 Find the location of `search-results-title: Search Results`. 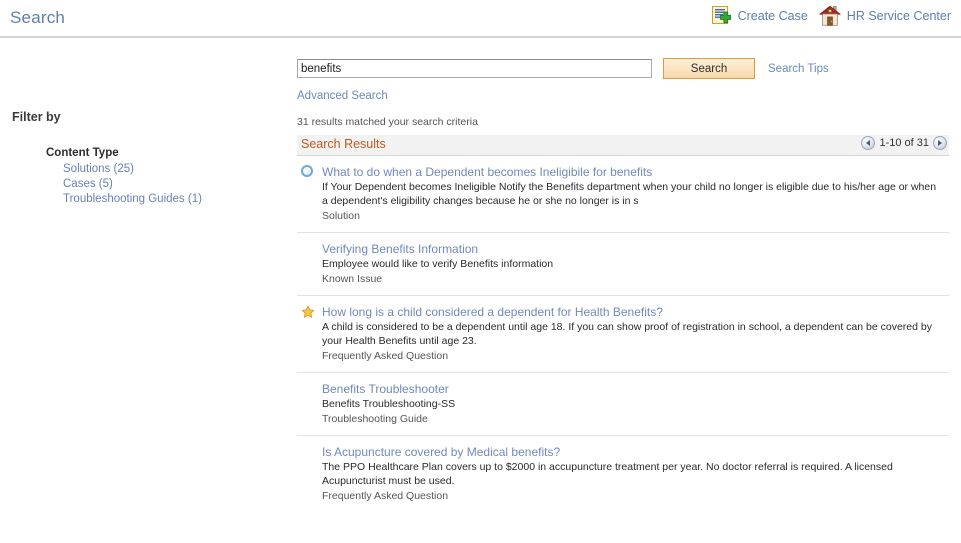

search-results-title: Search Results is located at coordinates (343, 144).